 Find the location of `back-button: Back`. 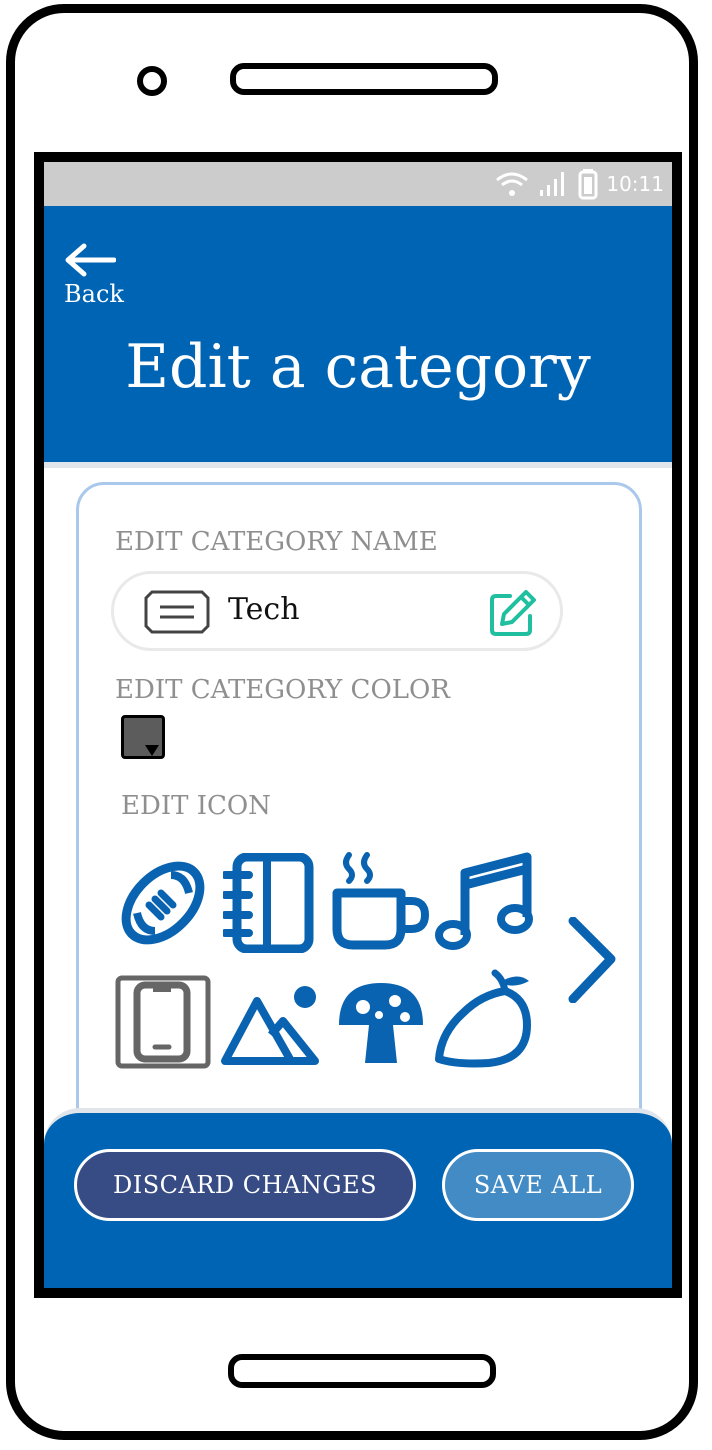

back-button: Back is located at coordinates (94, 275).